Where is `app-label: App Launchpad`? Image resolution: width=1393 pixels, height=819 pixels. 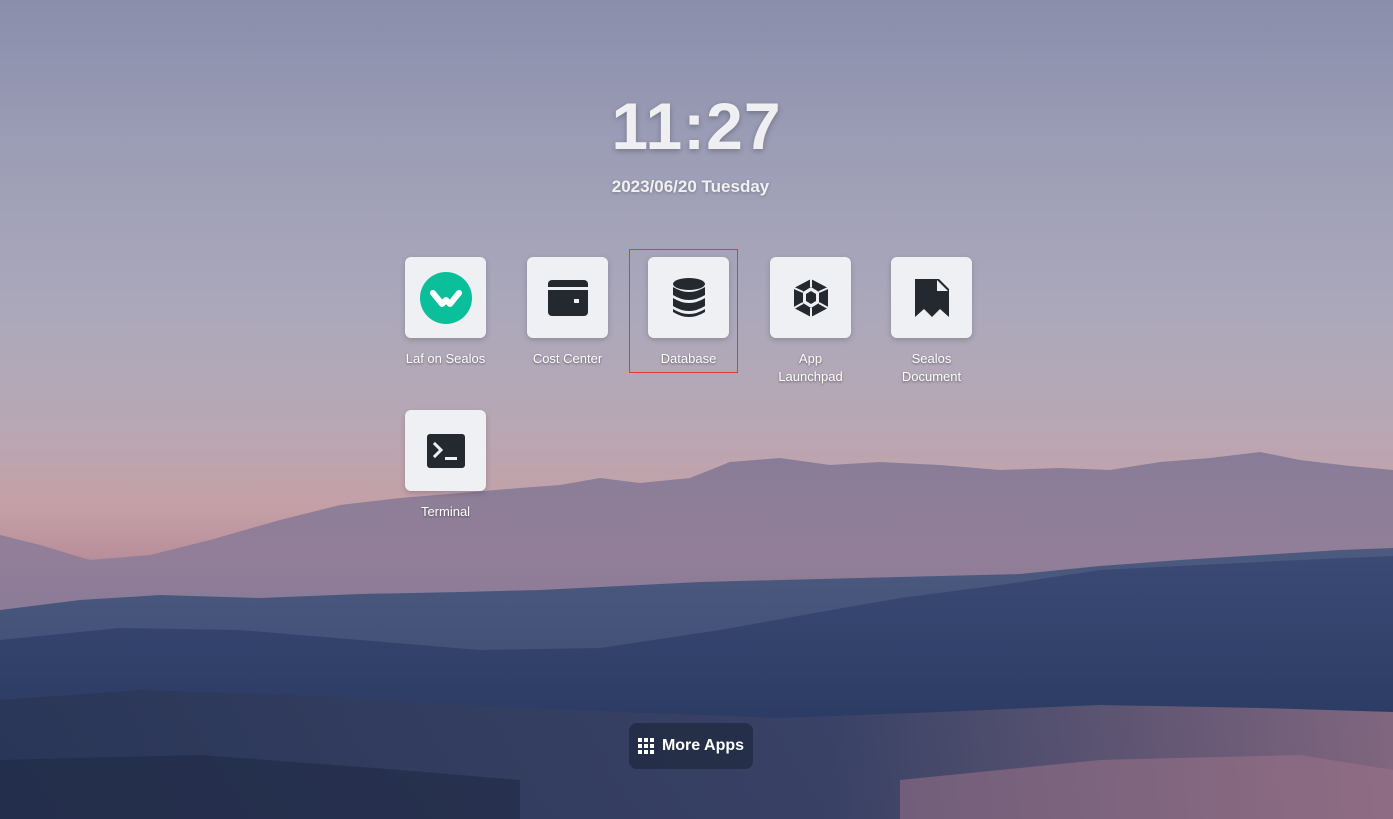 app-label: App Launchpad is located at coordinates (810, 367).